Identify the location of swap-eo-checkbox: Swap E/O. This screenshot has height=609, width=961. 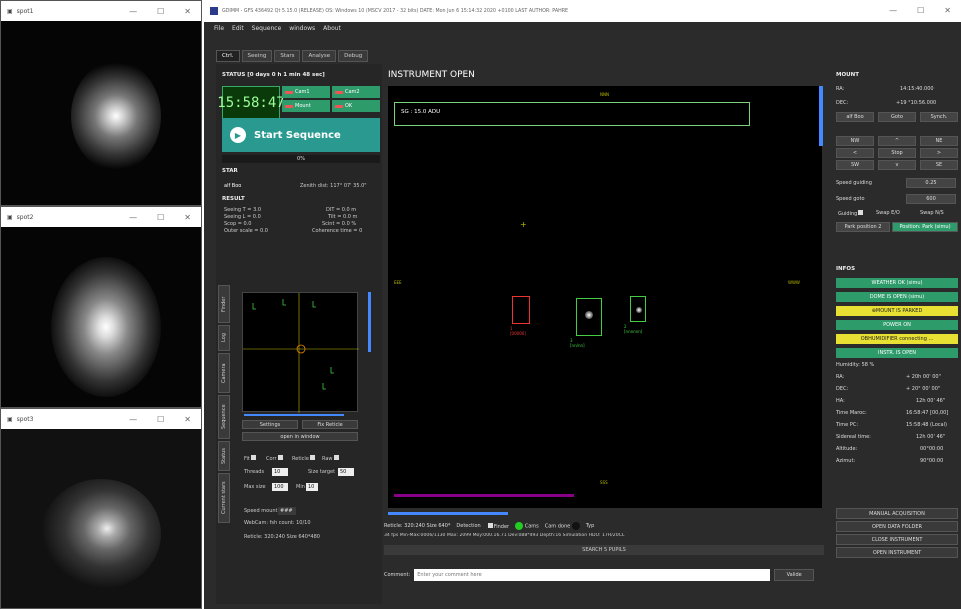
(888, 213).